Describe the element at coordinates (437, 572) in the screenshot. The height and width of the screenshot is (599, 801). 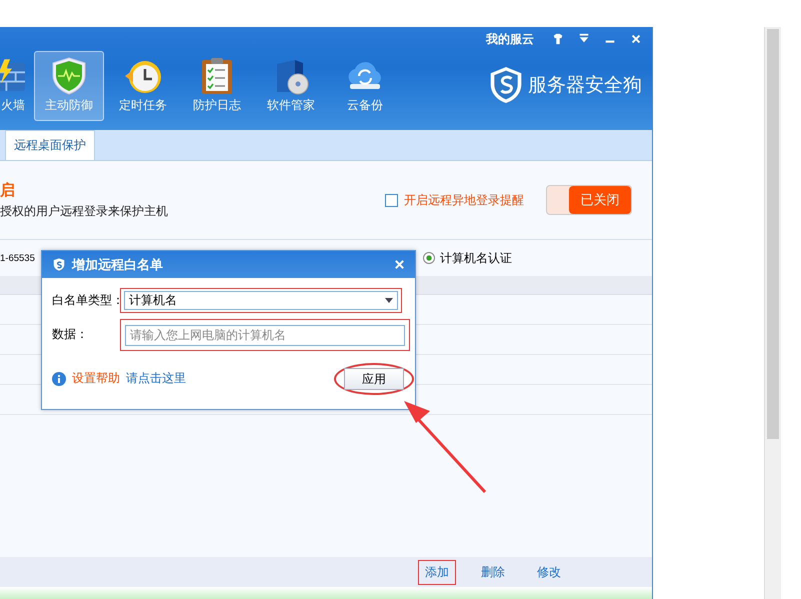
I see `action-link: 添加` at that location.